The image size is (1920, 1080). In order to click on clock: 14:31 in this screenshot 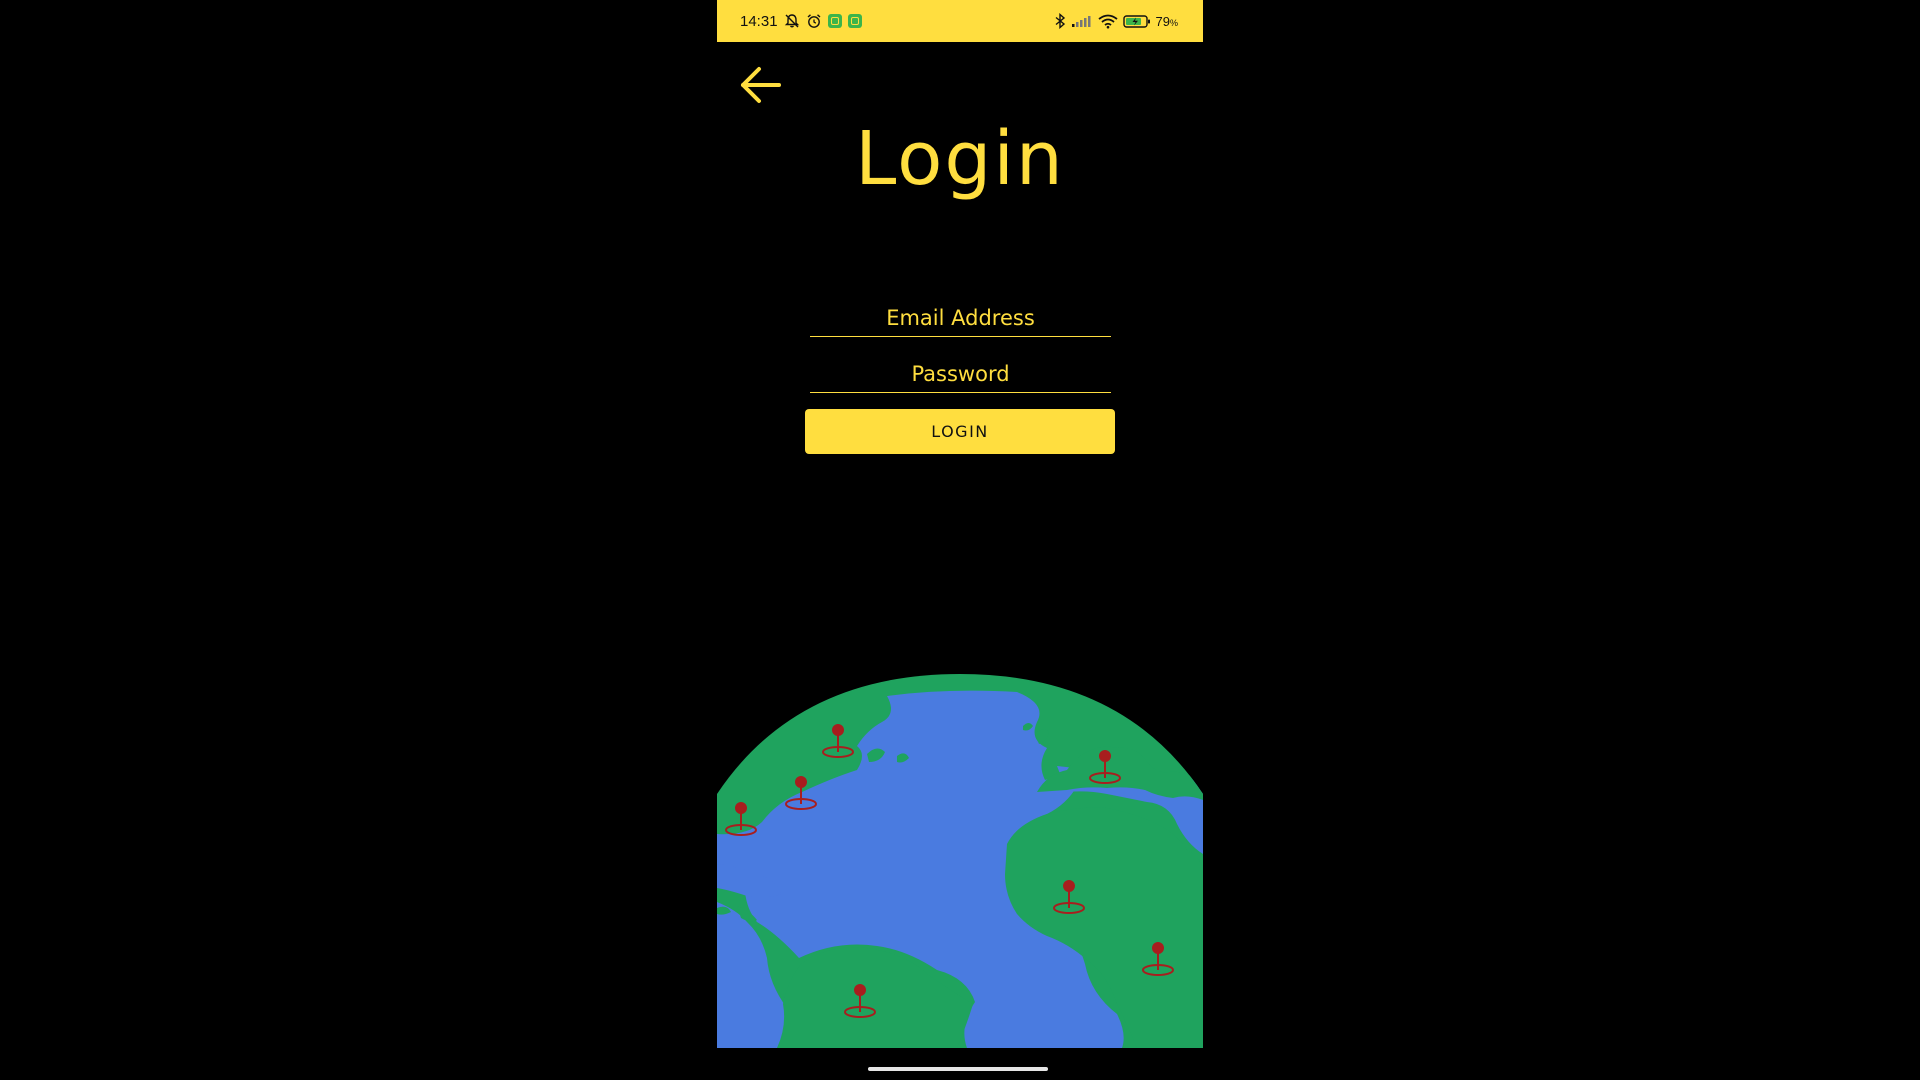, I will do `click(759, 21)`.